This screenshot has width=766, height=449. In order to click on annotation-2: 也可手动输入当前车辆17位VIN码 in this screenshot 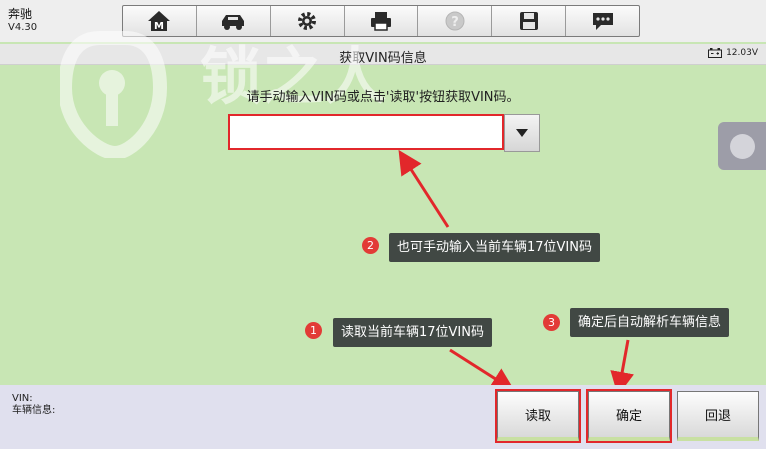, I will do `click(494, 247)`.